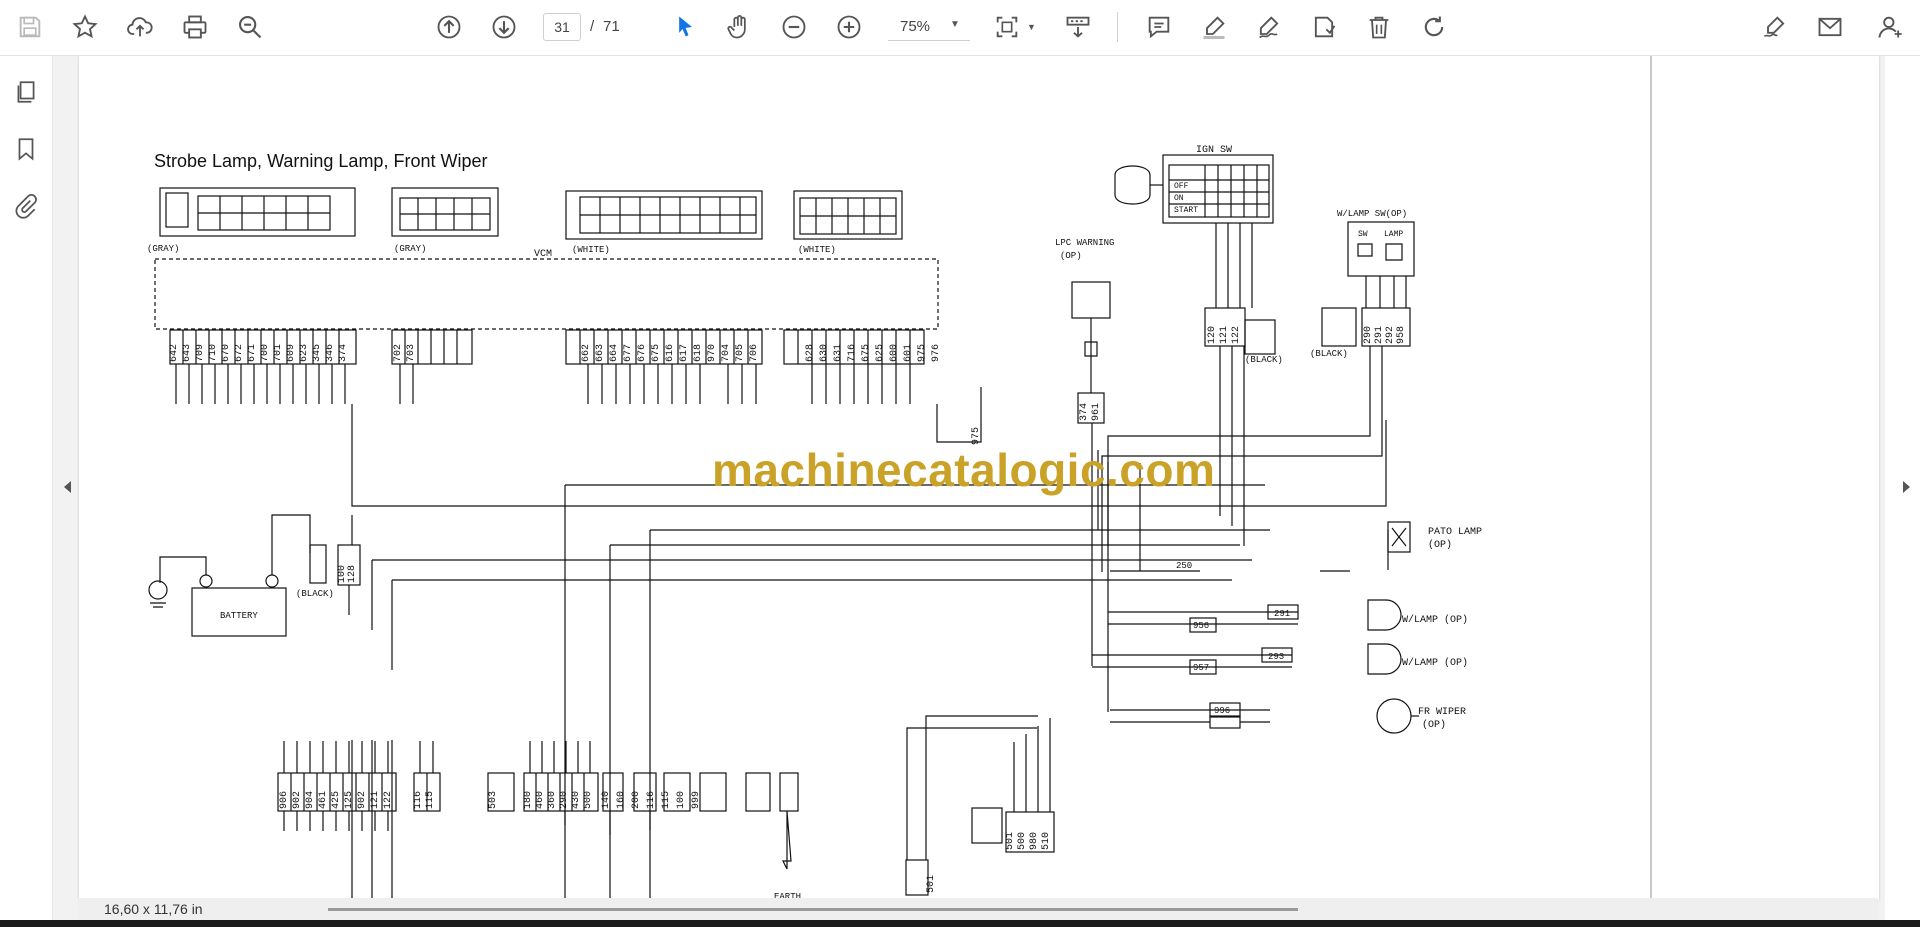 Image resolution: width=1920 pixels, height=927 pixels. I want to click on wire-number-bottom5: 116, so click(651, 800).